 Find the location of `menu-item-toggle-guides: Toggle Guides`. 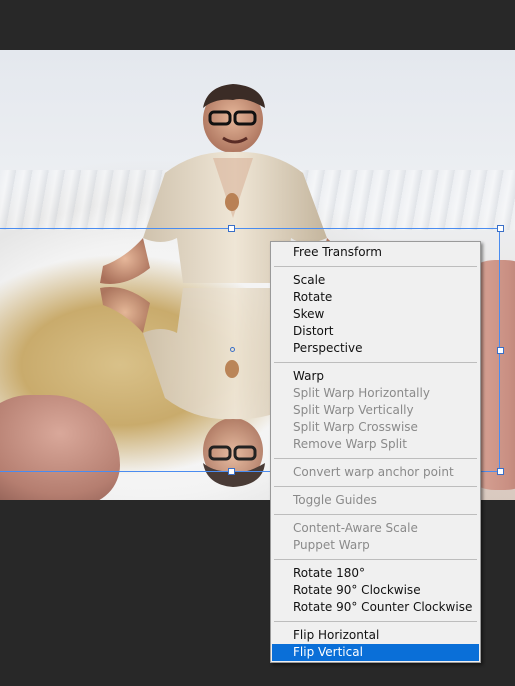

menu-item-toggle-guides: Toggle Guides is located at coordinates (375, 500).